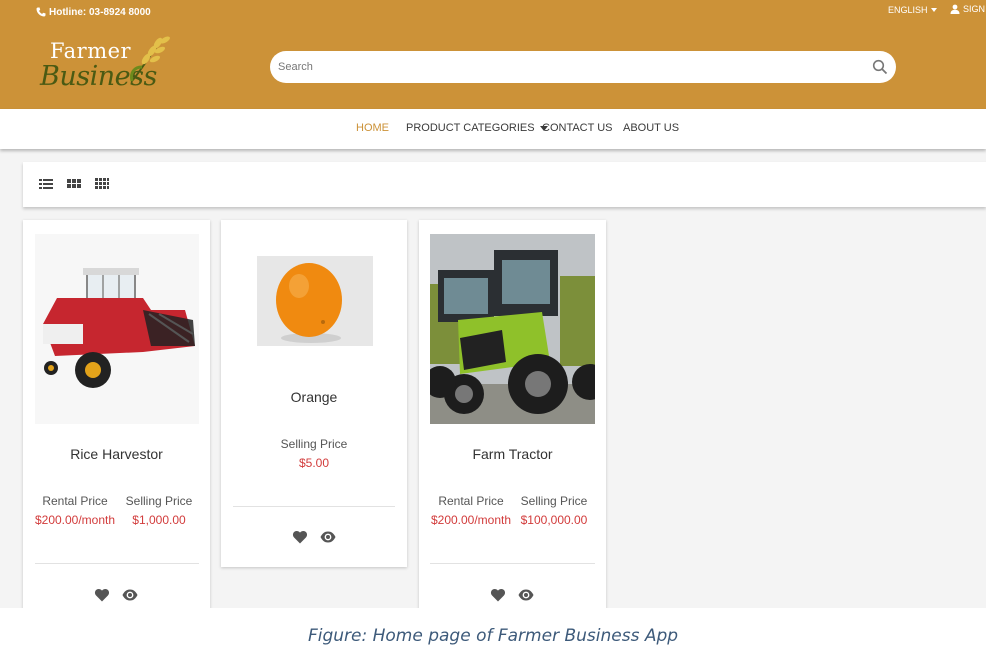 This screenshot has width=986, height=662. What do you see at coordinates (933, 10) in the screenshot?
I see `chevron-down-icon` at bounding box center [933, 10].